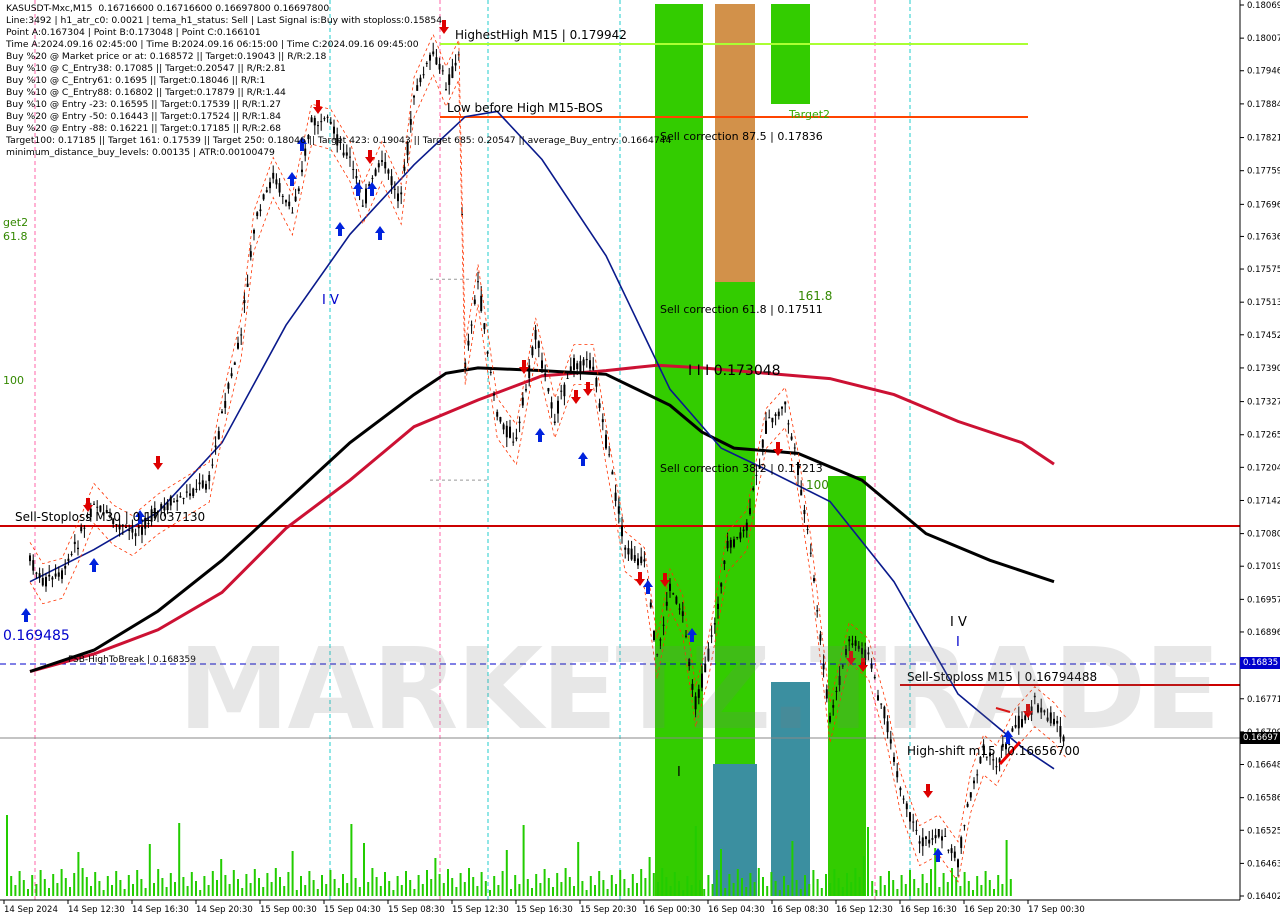 The width and height of the screenshot is (1280, 920). What do you see at coordinates (1263, 205) in the screenshot?
I see `y-tick-label: 0.17696` at bounding box center [1263, 205].